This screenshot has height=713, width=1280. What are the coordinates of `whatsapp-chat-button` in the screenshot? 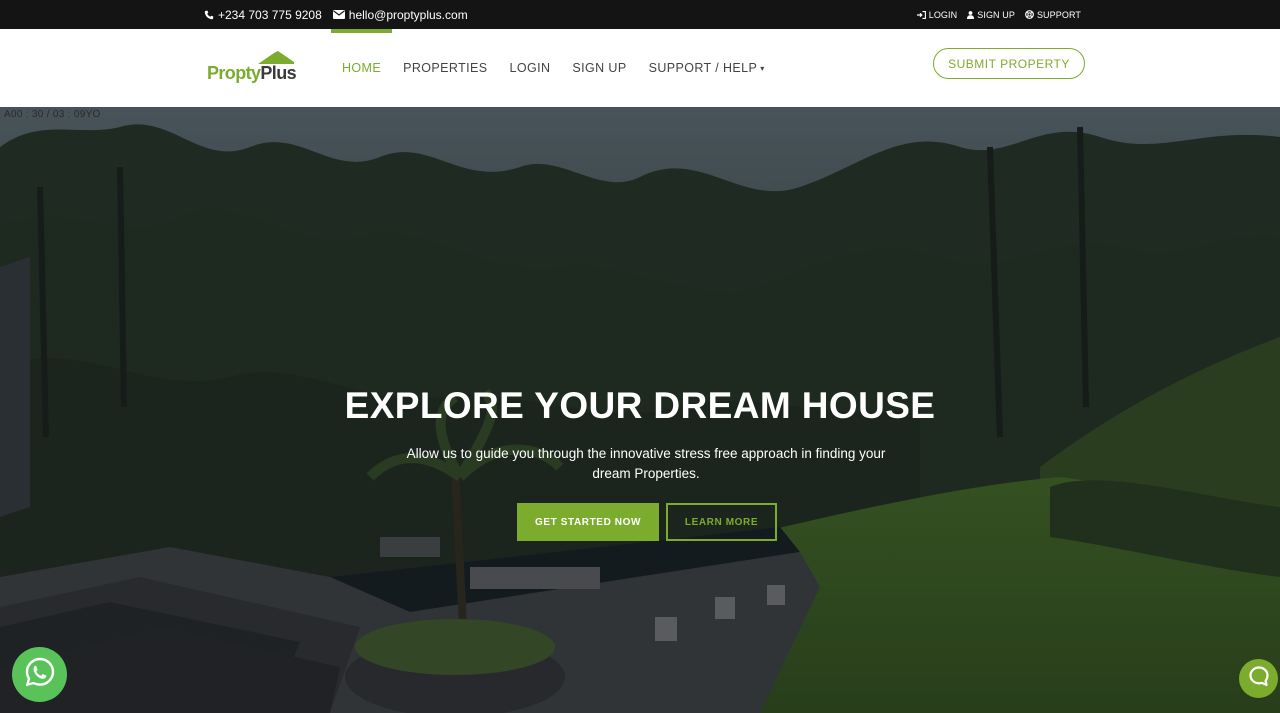 It's located at (39, 674).